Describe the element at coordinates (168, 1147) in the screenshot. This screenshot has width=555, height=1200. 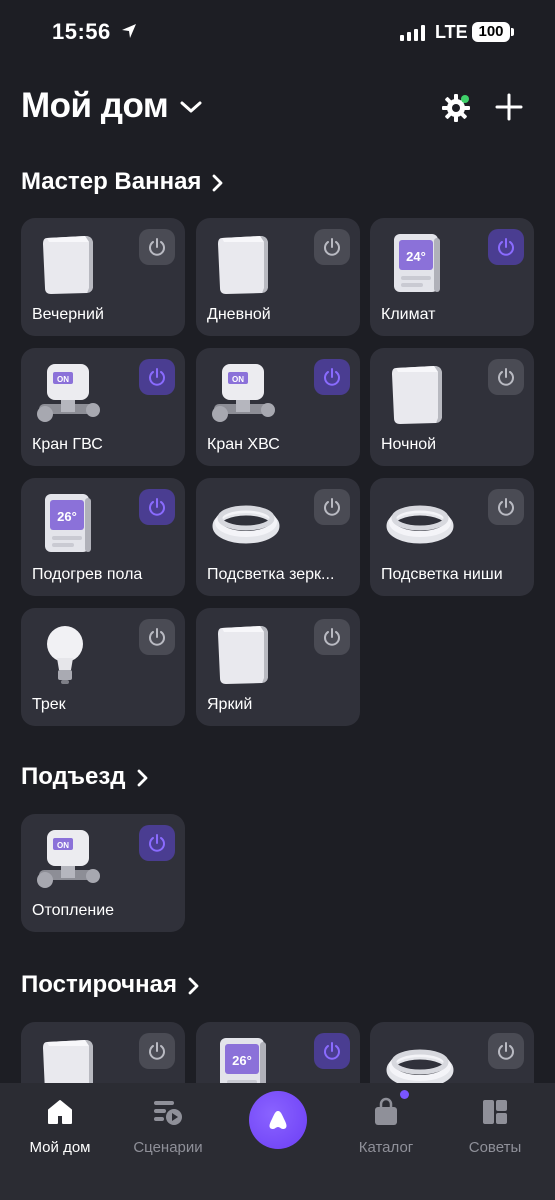
I see `nav-label: Сценарии` at that location.